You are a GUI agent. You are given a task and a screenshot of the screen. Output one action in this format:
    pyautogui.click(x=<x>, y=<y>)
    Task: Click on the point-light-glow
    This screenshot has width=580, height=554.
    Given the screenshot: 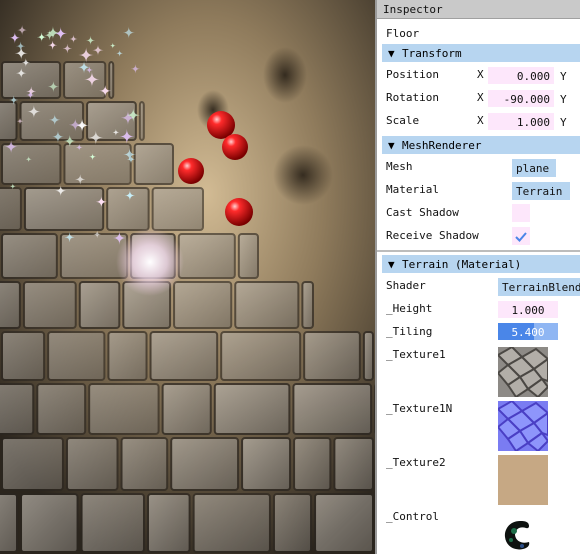 What is the action you would take?
    pyautogui.click(x=150, y=262)
    